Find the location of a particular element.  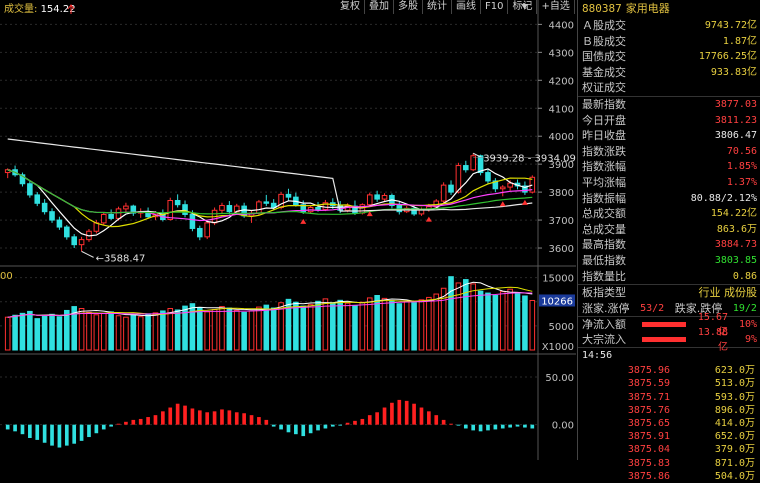

stat-row: 权证成交 is located at coordinates (669, 88).